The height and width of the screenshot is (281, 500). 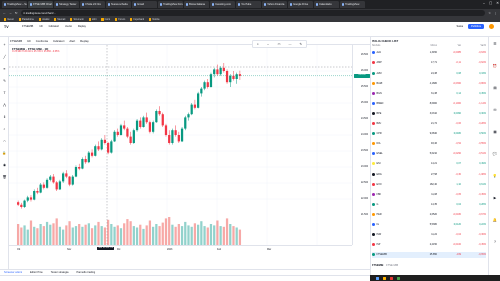 I want to click on watchlist-row: FTSEMIB 25.850 -169 -0,65%, so click(x=429, y=254).